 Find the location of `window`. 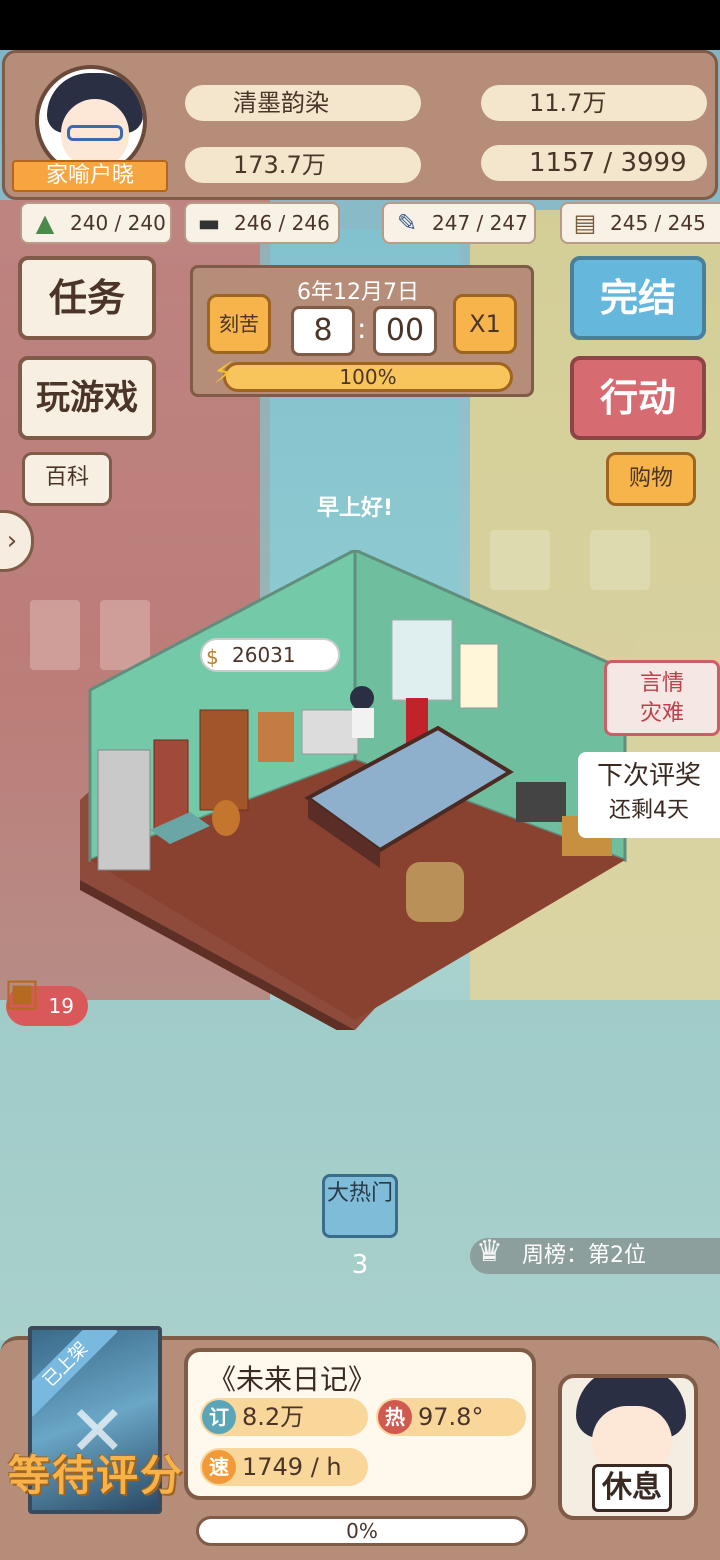

window is located at coordinates (422, 660).